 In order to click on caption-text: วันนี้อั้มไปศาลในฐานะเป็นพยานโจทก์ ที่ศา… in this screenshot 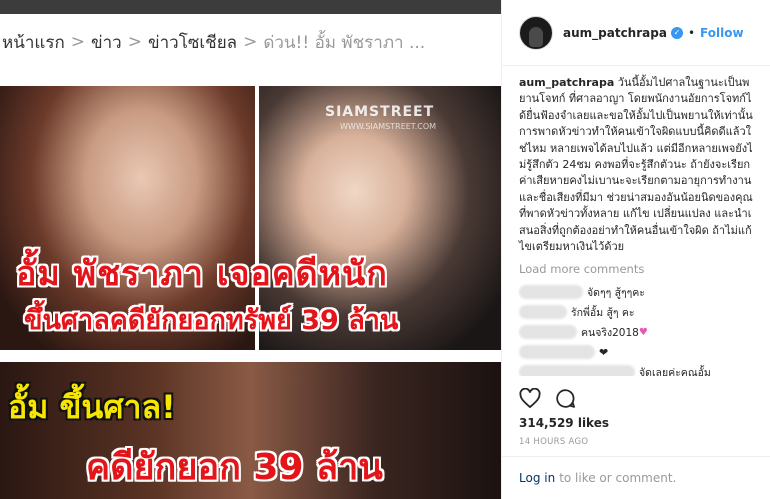, I will do `click(636, 165)`.